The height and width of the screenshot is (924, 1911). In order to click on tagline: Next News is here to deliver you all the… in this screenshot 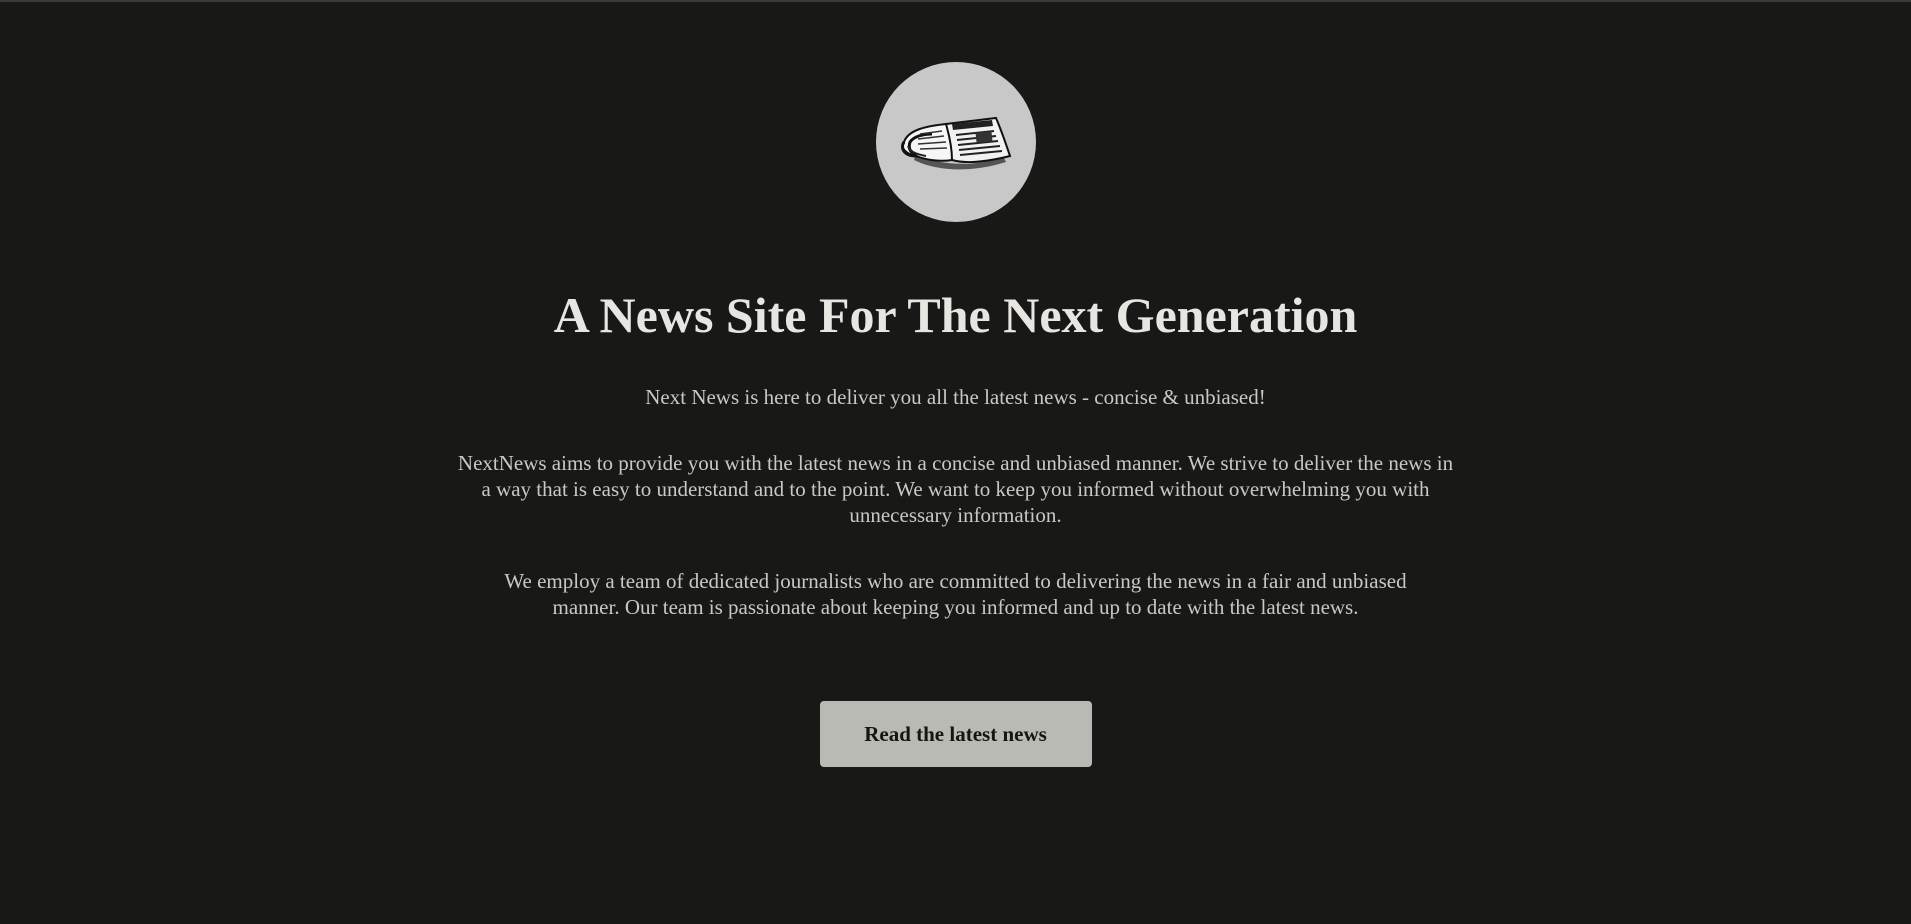, I will do `click(955, 397)`.